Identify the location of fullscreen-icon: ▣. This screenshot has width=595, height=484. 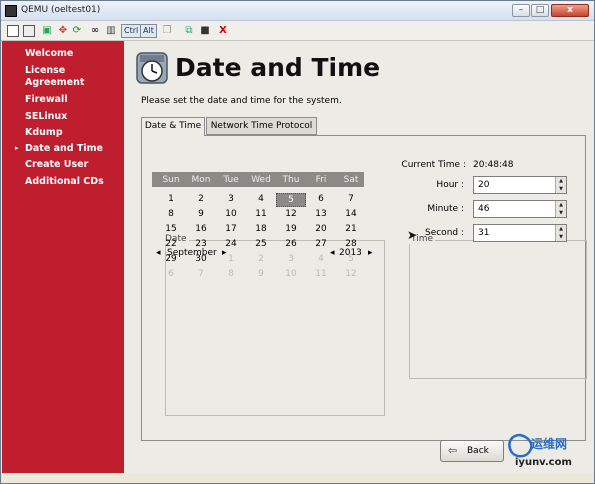
(47, 31).